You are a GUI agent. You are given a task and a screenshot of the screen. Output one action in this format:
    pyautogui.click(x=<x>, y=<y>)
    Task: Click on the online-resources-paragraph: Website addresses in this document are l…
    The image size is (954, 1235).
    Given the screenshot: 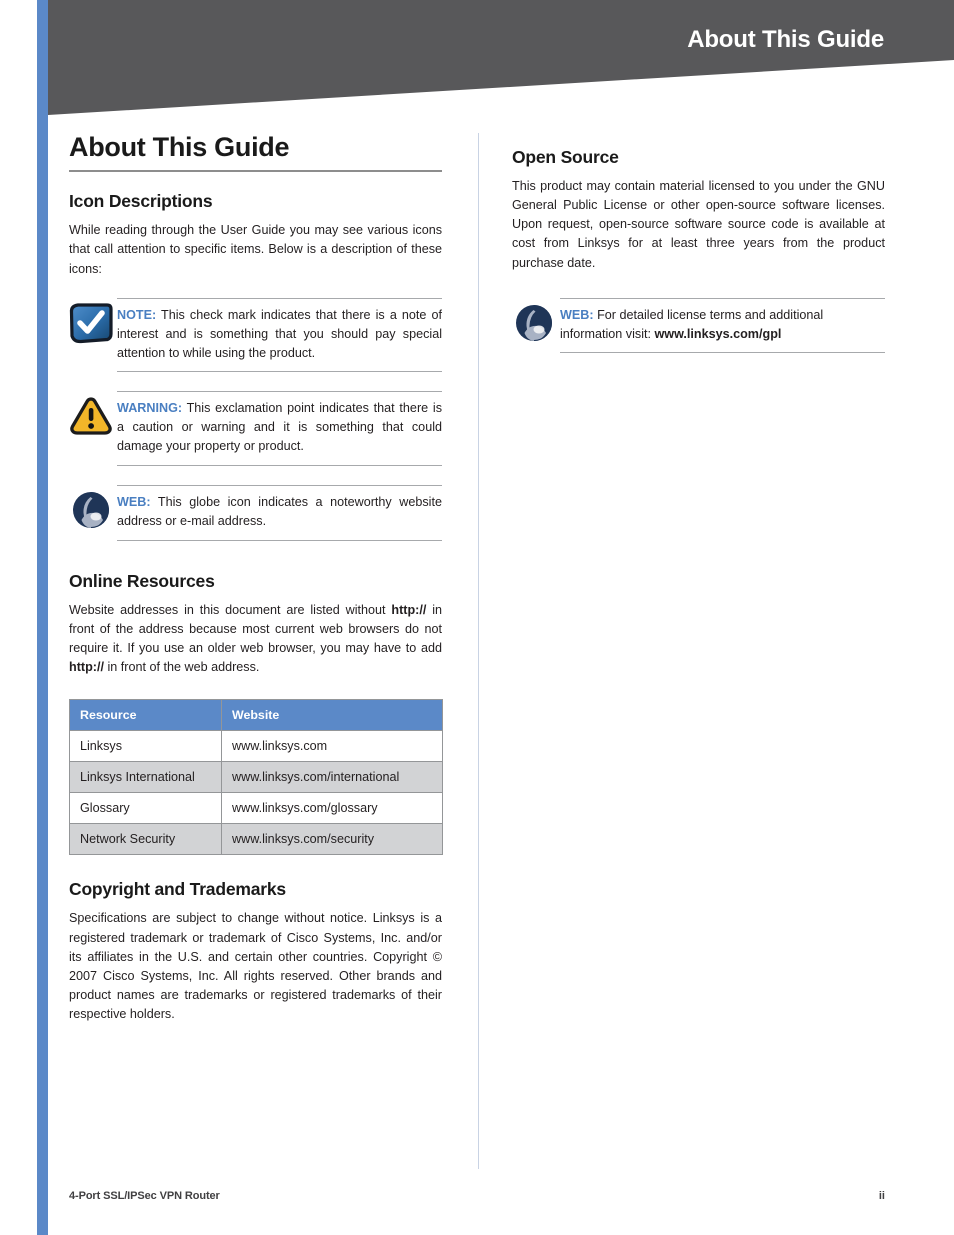 What is the action you would take?
    pyautogui.click(x=255, y=639)
    